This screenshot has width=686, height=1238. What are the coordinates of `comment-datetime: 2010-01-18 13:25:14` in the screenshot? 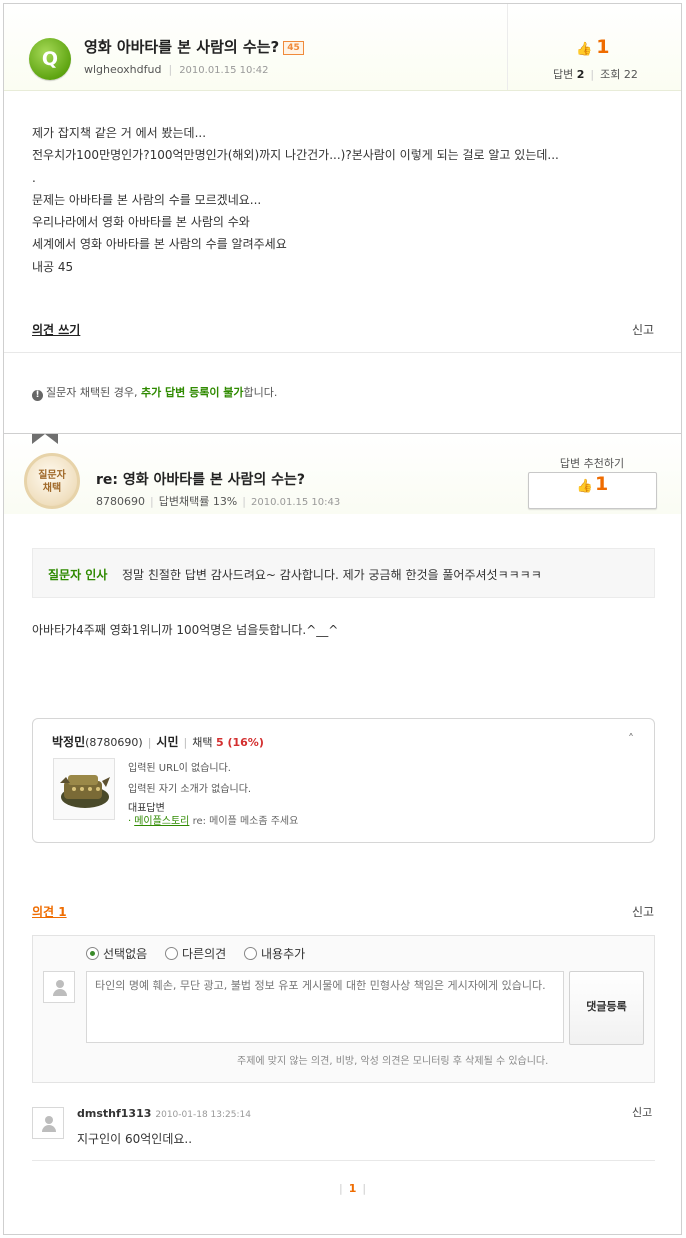 It's located at (203, 1115).